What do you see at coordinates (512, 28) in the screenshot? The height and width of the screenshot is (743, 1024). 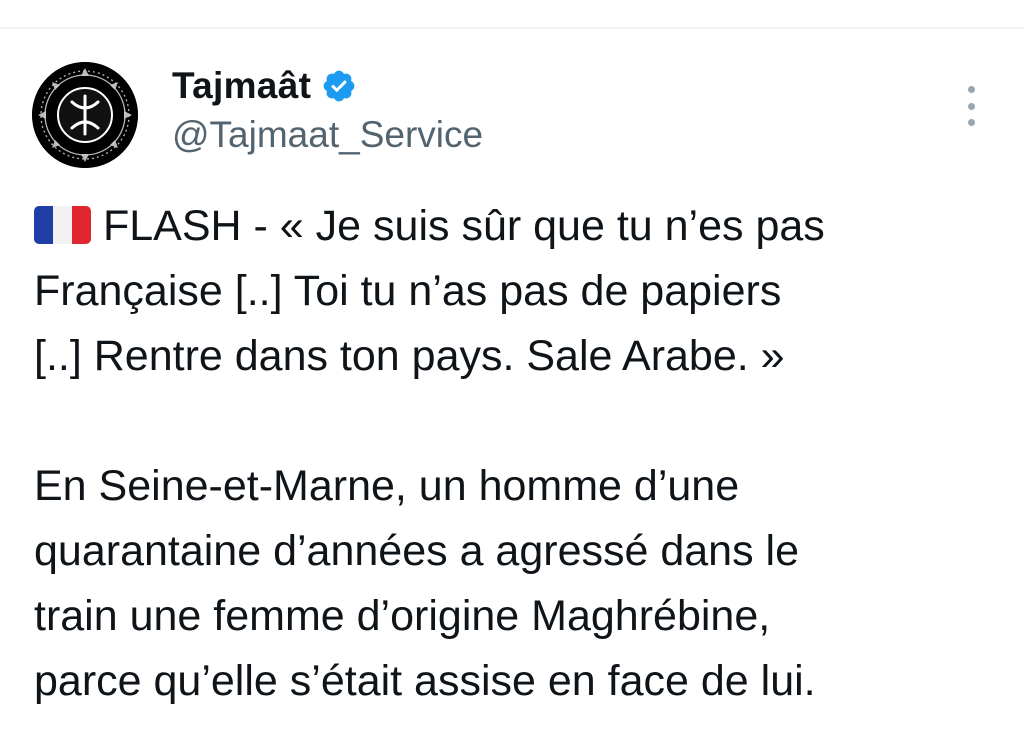 I see `top-divider` at bounding box center [512, 28].